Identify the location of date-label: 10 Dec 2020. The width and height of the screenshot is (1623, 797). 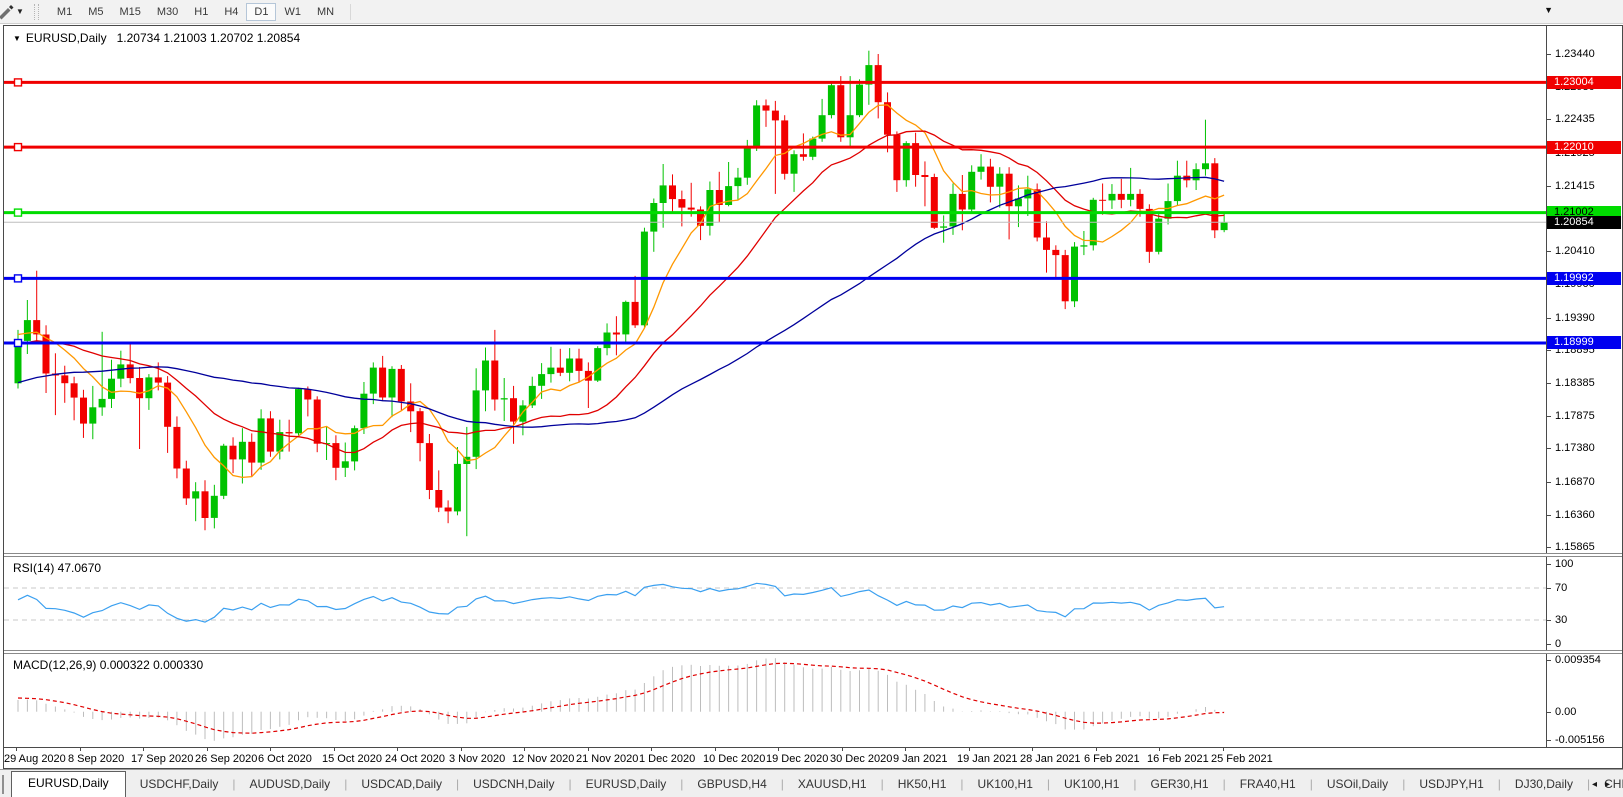
(734, 759).